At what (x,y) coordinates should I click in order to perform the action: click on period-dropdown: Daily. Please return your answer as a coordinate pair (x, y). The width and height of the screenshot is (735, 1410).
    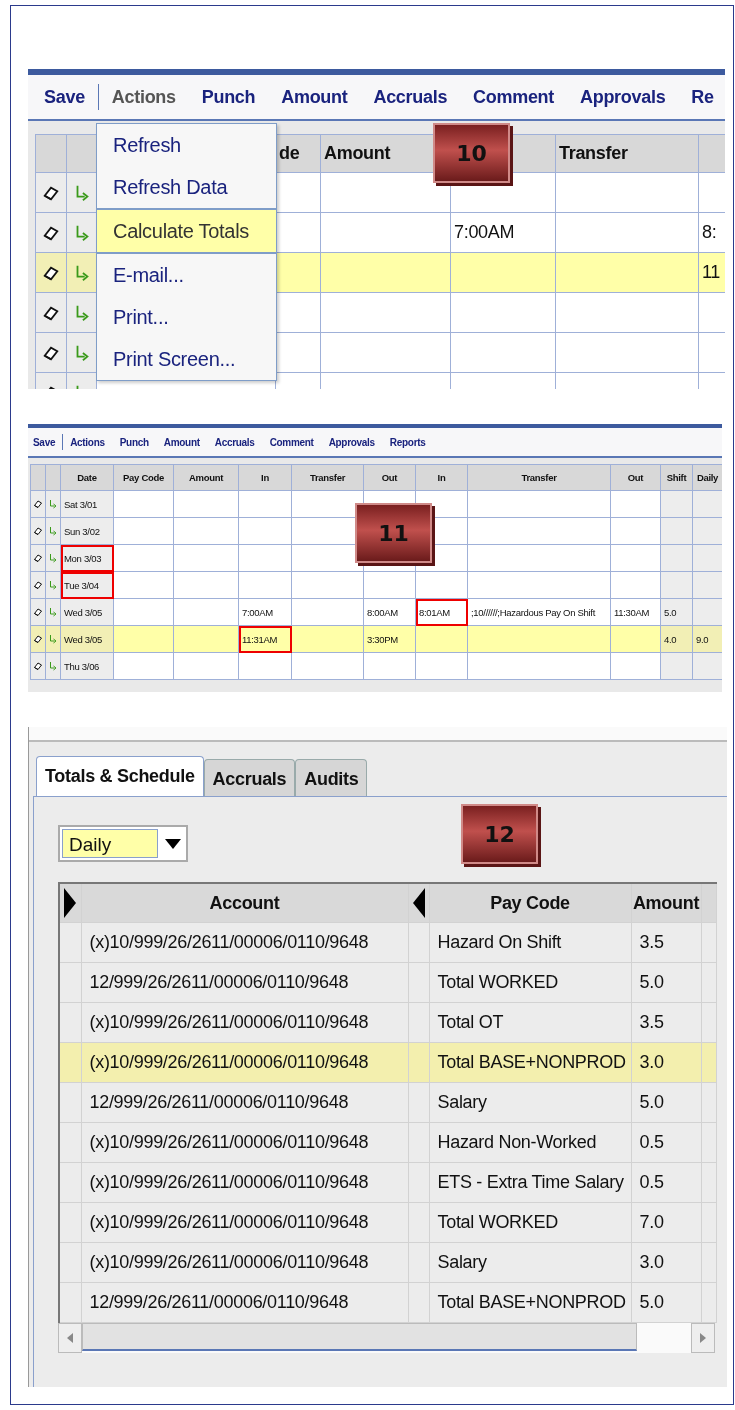
    Looking at the image, I should click on (123, 843).